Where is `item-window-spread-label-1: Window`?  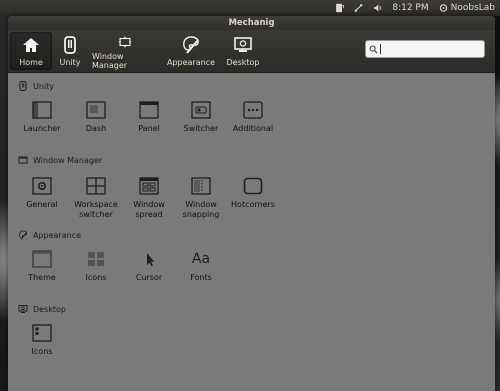 item-window-spread-label-1: Window is located at coordinates (149, 204).